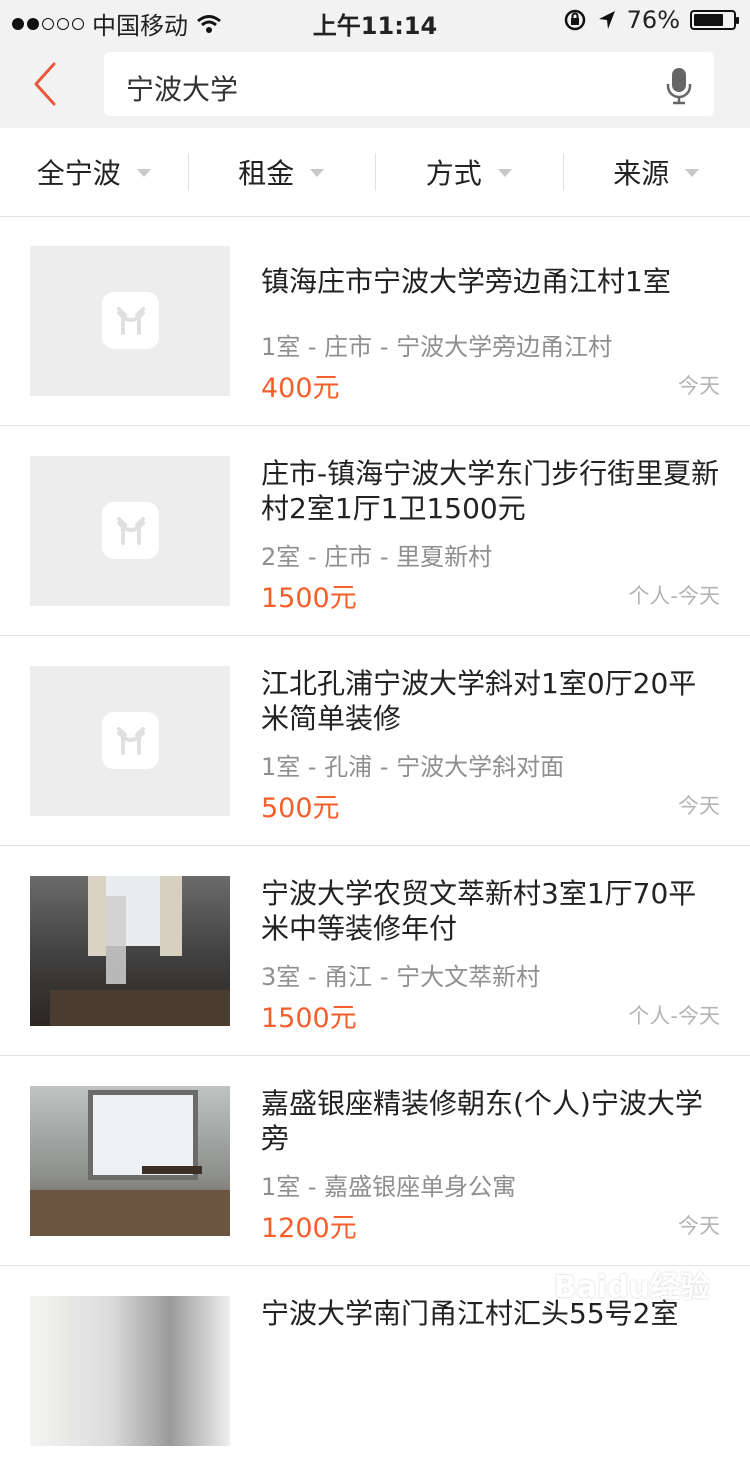 This screenshot has width=750, height=1475. What do you see at coordinates (454, 172) in the screenshot?
I see `filter-label: 方式` at bounding box center [454, 172].